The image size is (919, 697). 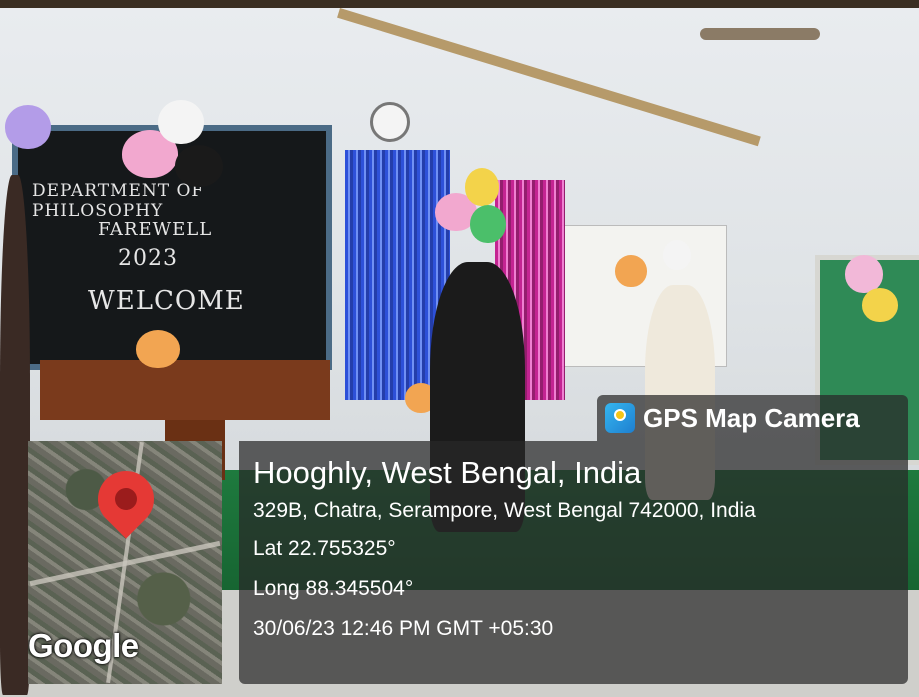 What do you see at coordinates (83, 645) in the screenshot?
I see `google-logo: Google` at bounding box center [83, 645].